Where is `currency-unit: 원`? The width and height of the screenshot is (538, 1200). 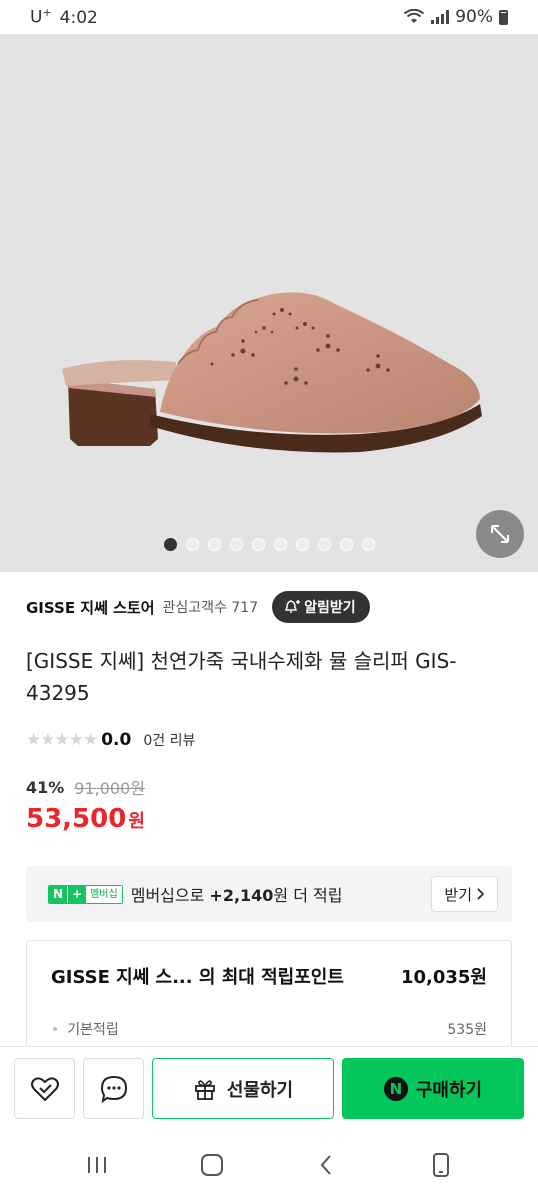
currency-unit: 원 is located at coordinates (136, 821).